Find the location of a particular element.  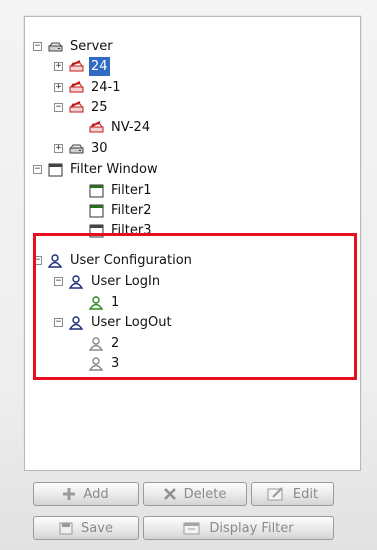

tree-node-filter1: Filter1 is located at coordinates (120, 190).